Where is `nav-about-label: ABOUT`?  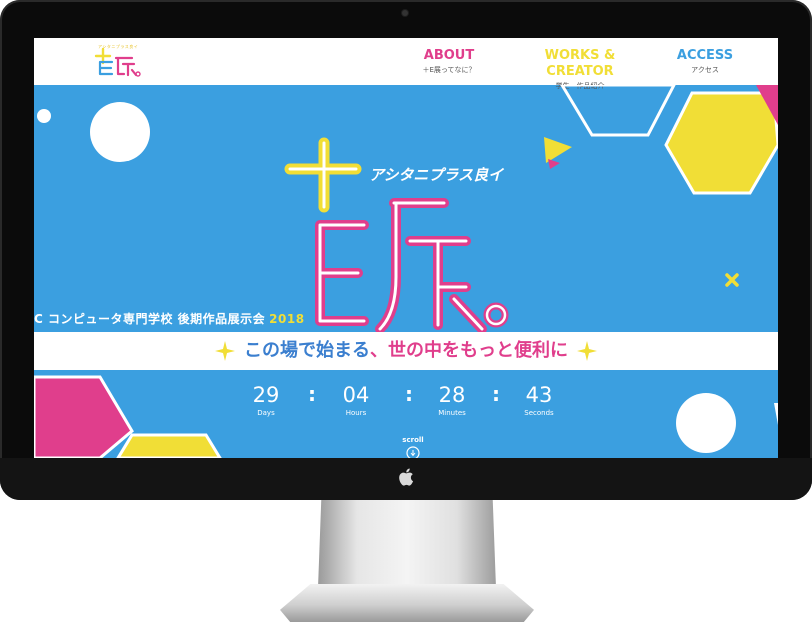 nav-about-label: ABOUT is located at coordinates (449, 55).